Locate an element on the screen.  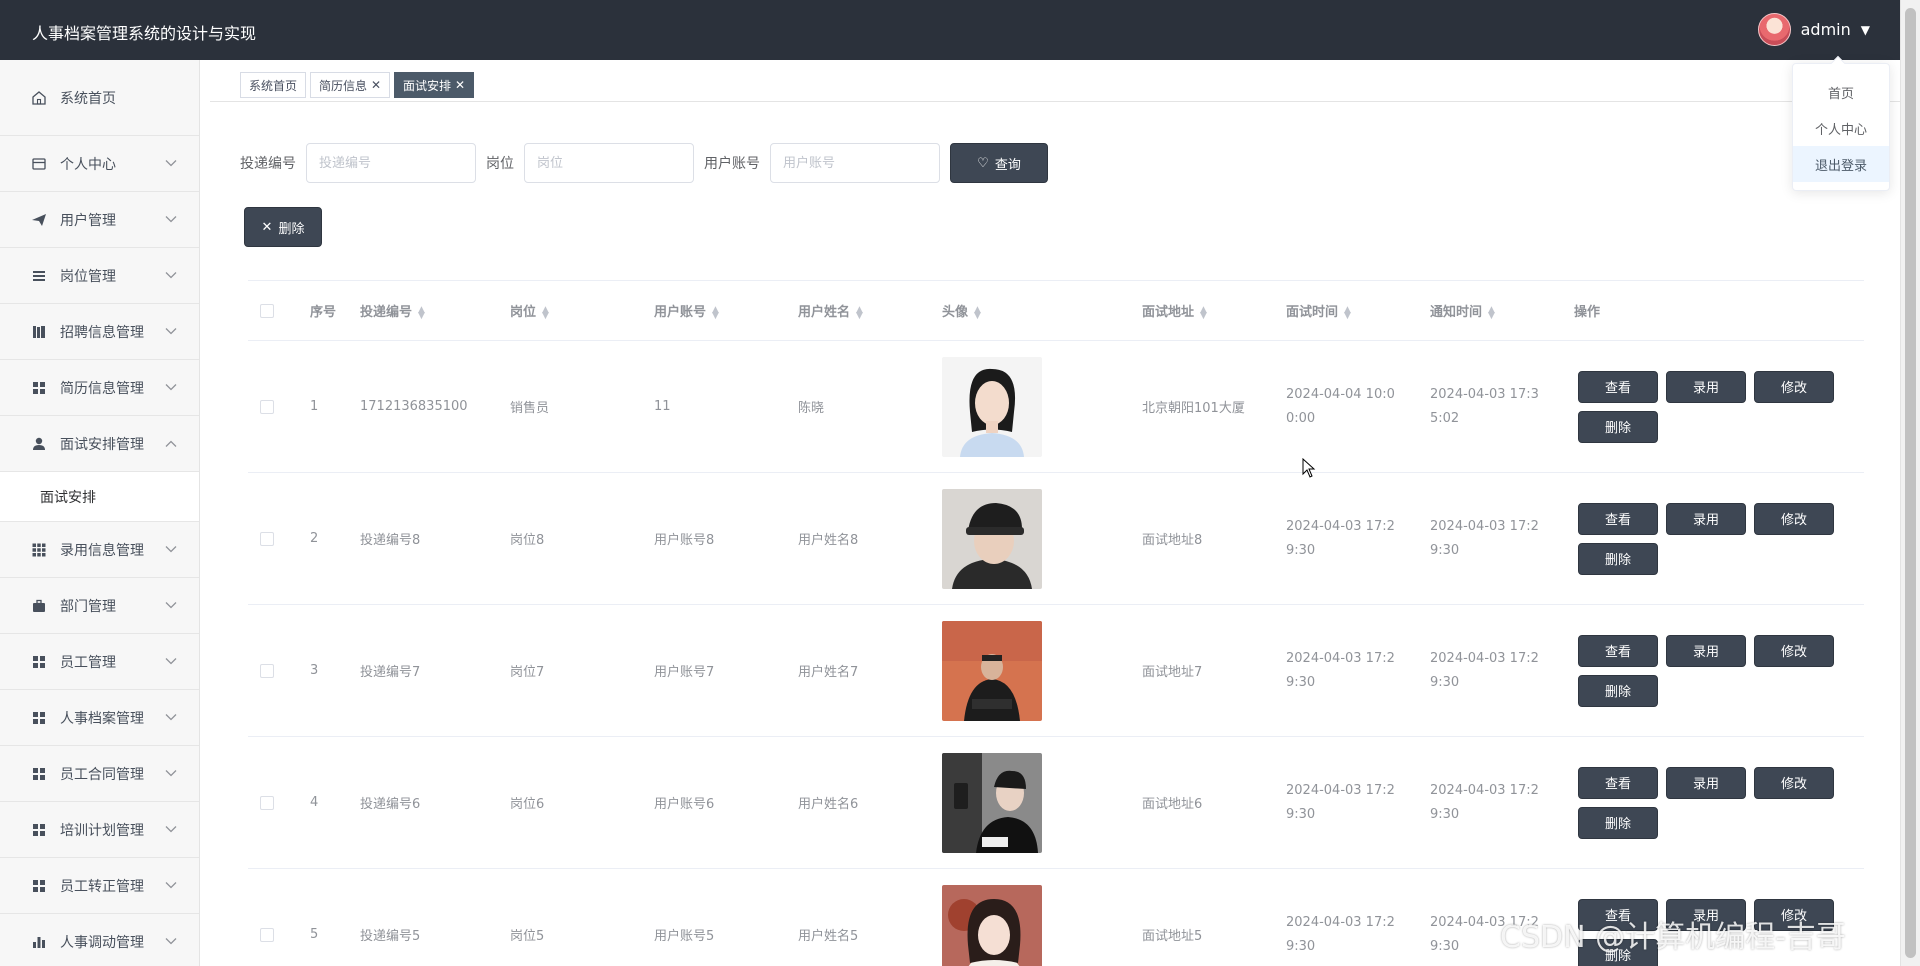
select-all-checkbox is located at coordinates (267, 310).